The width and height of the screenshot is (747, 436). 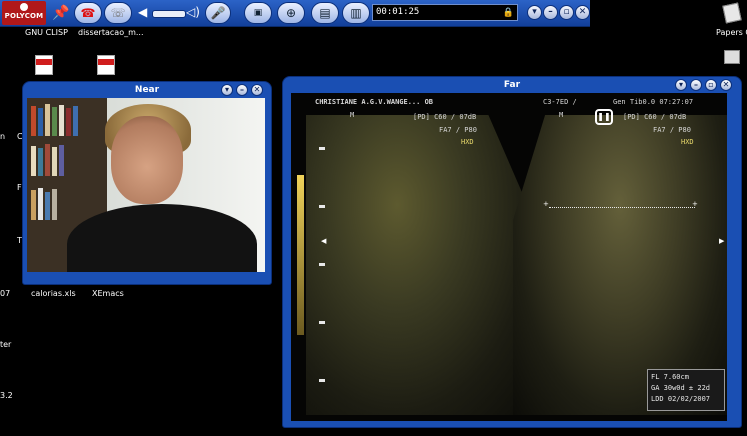 What do you see at coordinates (604, 117) in the screenshot?
I see `pause-icon: ❚❚` at bounding box center [604, 117].